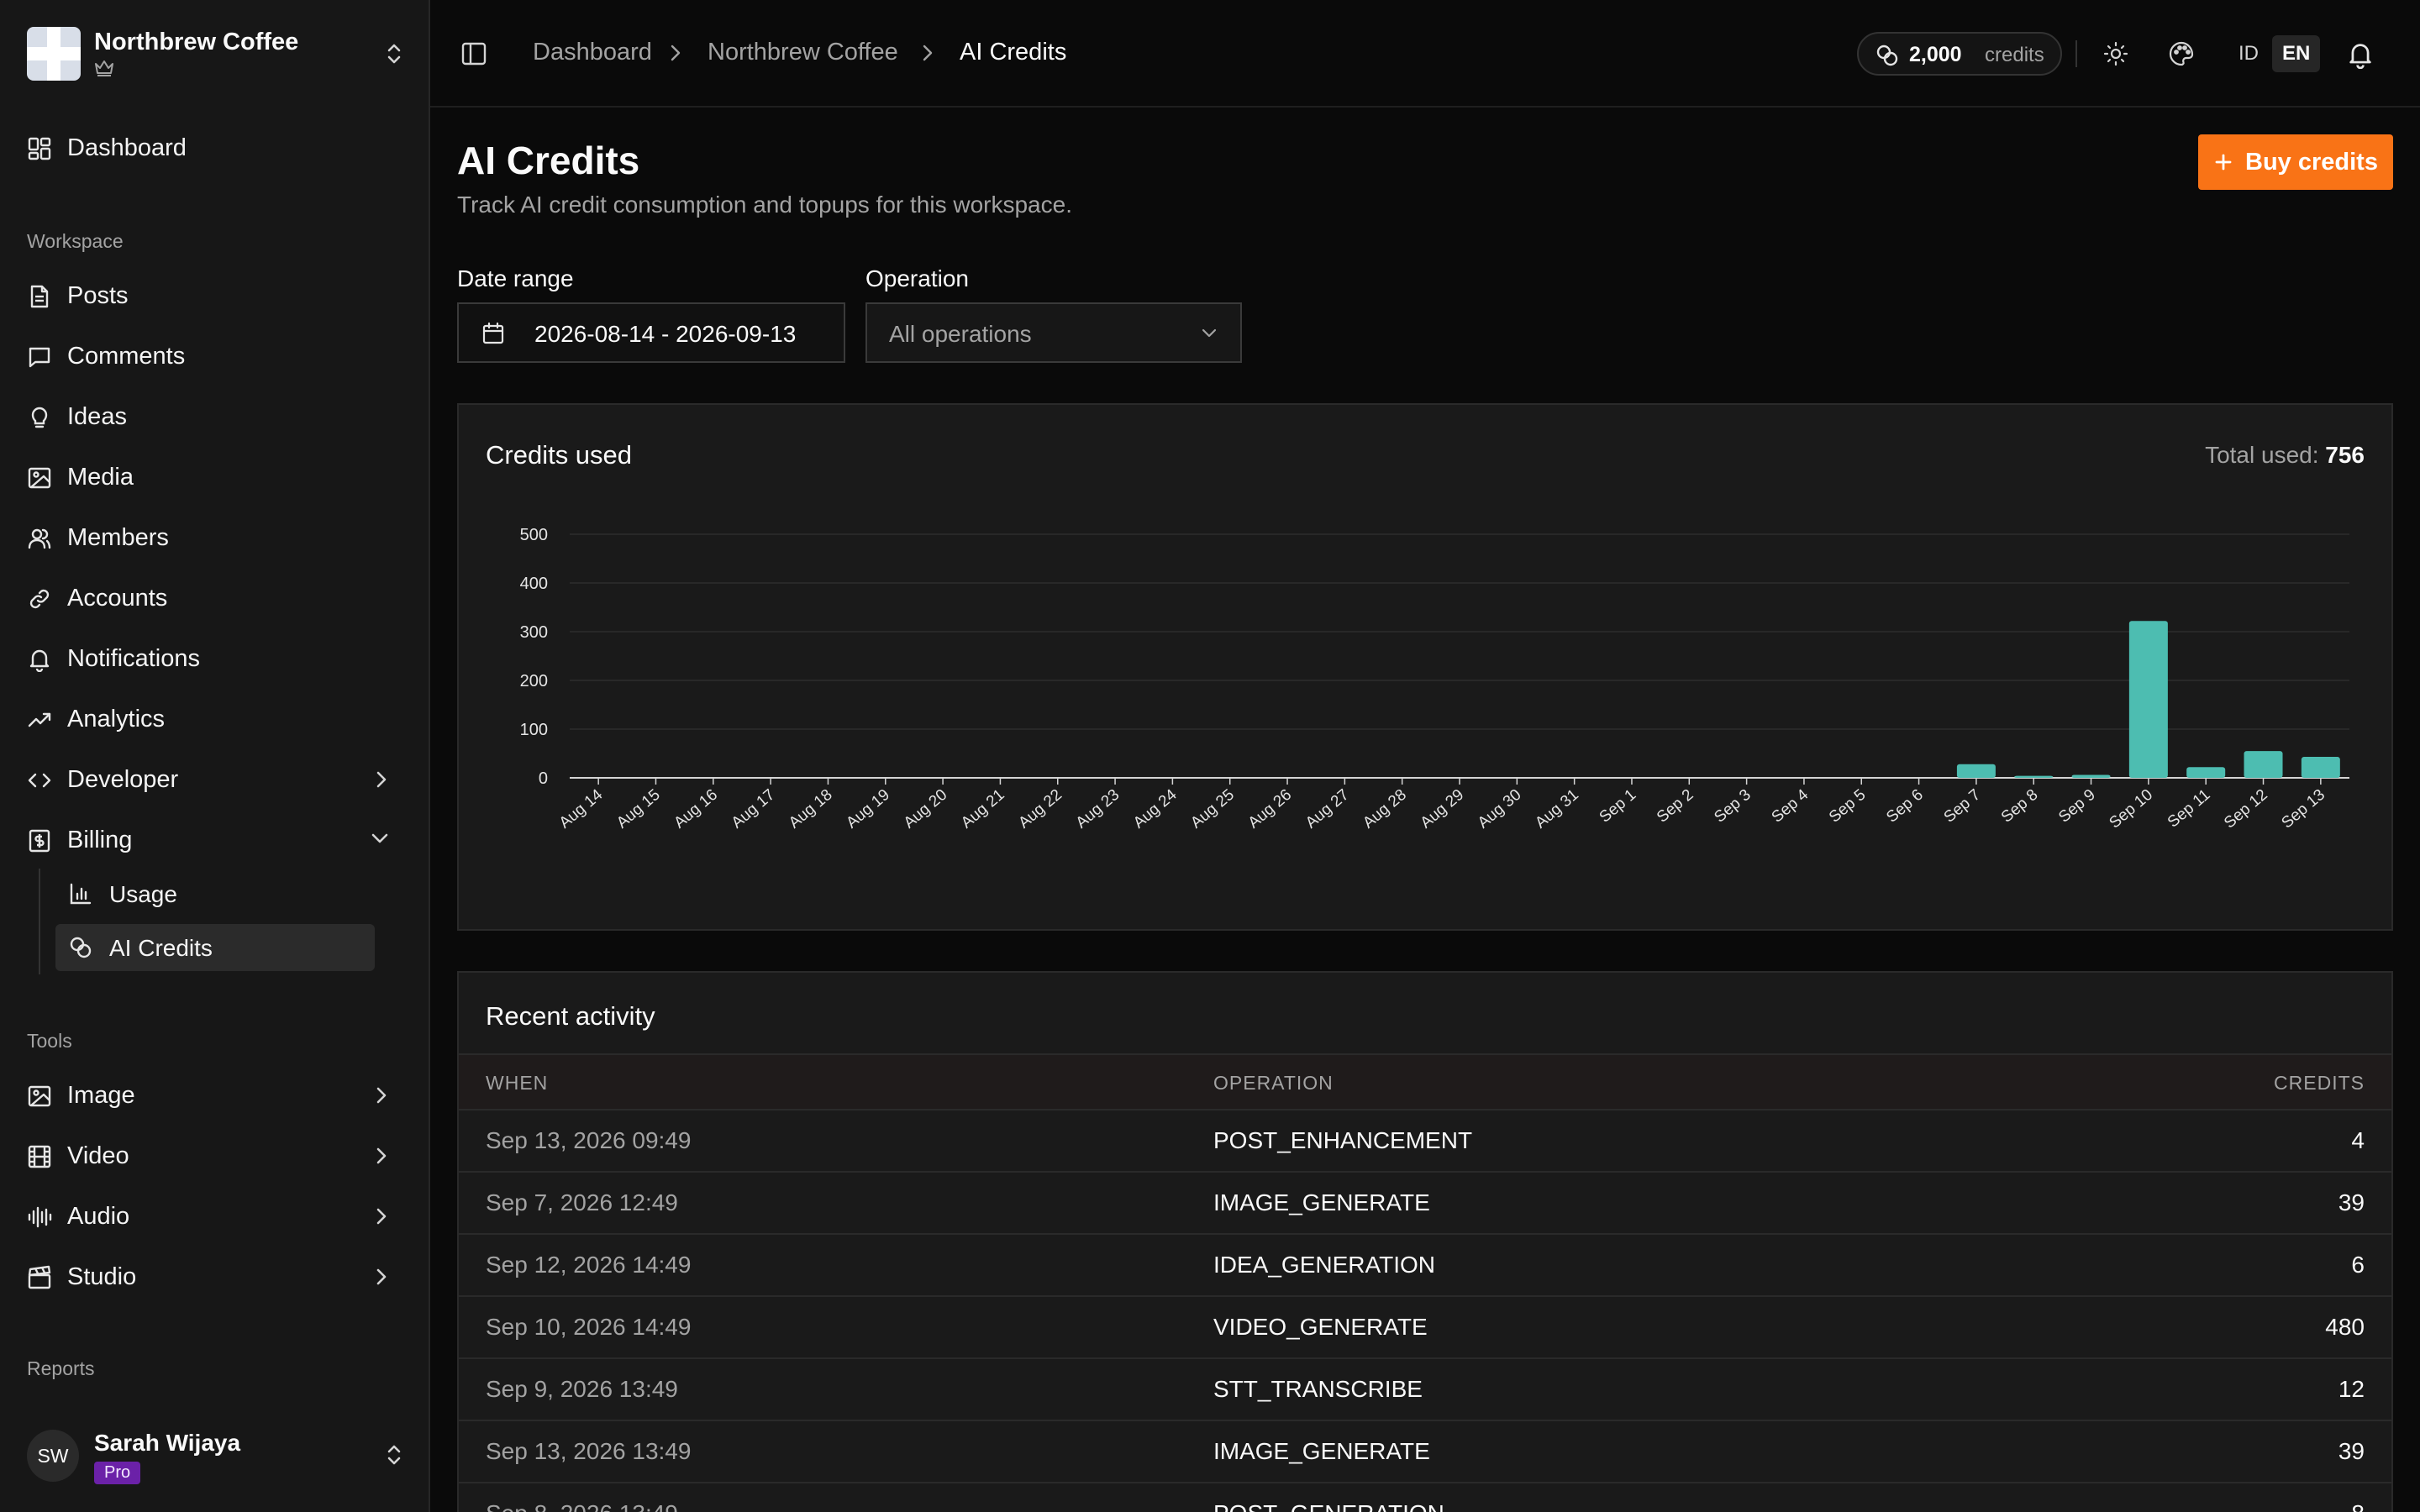  What do you see at coordinates (2351, 1202) in the screenshot?
I see `cell-credits: 39` at bounding box center [2351, 1202].